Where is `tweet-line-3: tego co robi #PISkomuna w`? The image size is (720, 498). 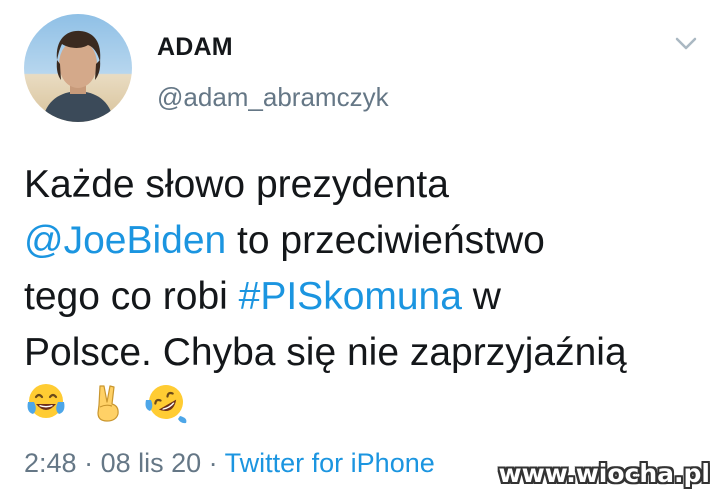
tweet-line-3: tego co robi #PISkomuna w is located at coordinates (369, 297).